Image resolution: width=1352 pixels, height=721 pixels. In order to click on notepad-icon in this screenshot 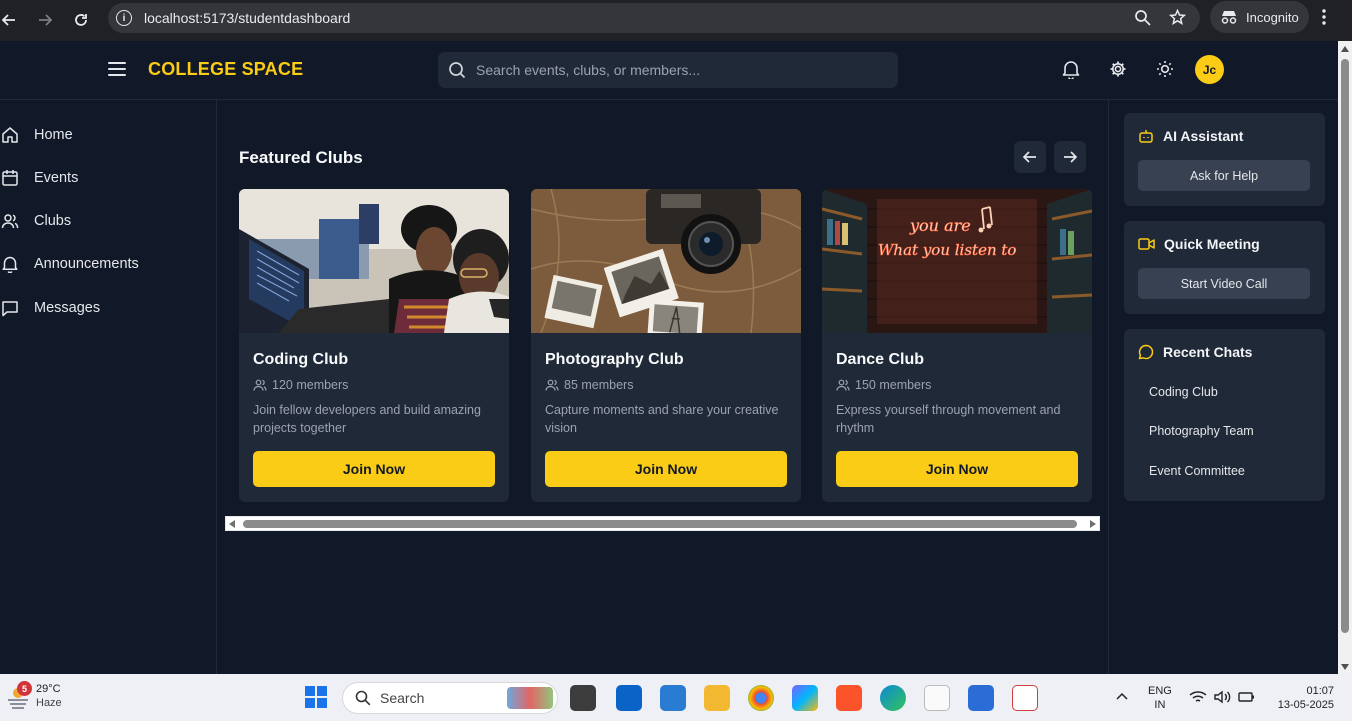, I will do `click(937, 698)`.